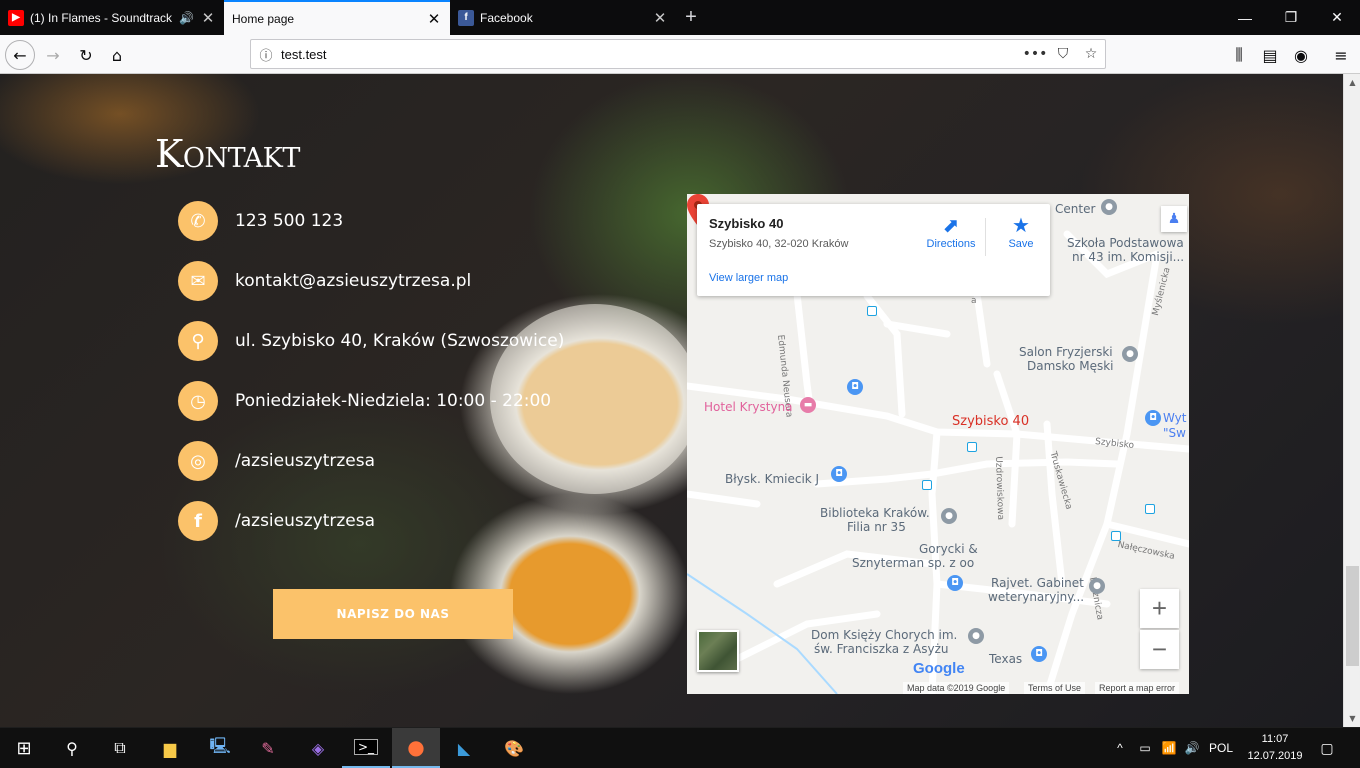 This screenshot has height=768, width=1360. I want to click on poi-label: Sznyterman sp. z oo, so click(913, 563).